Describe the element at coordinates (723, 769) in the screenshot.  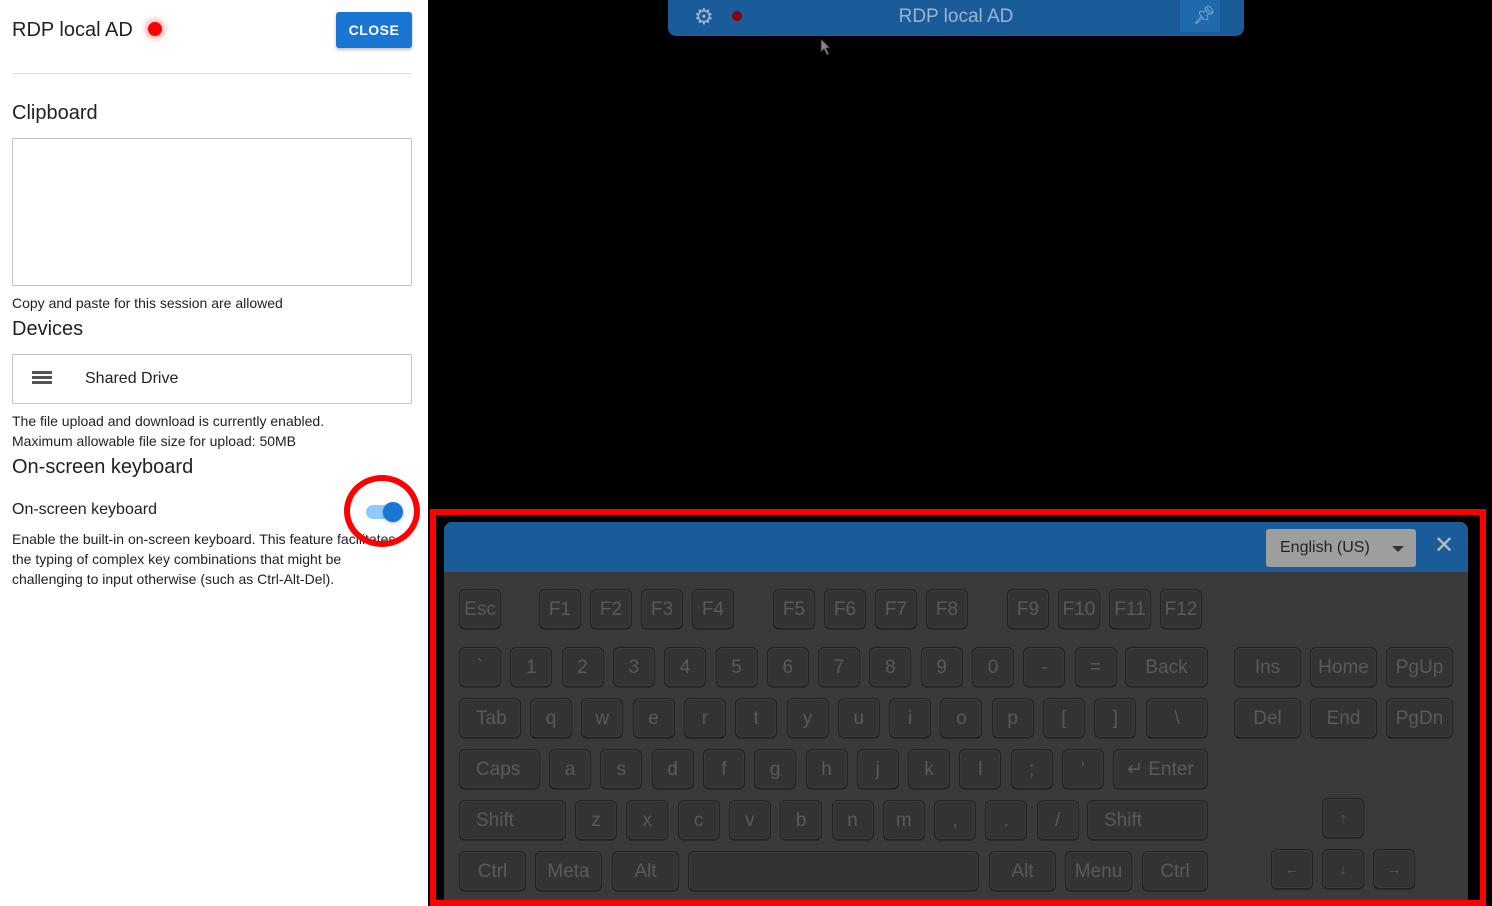
I see `key-f: f` at that location.